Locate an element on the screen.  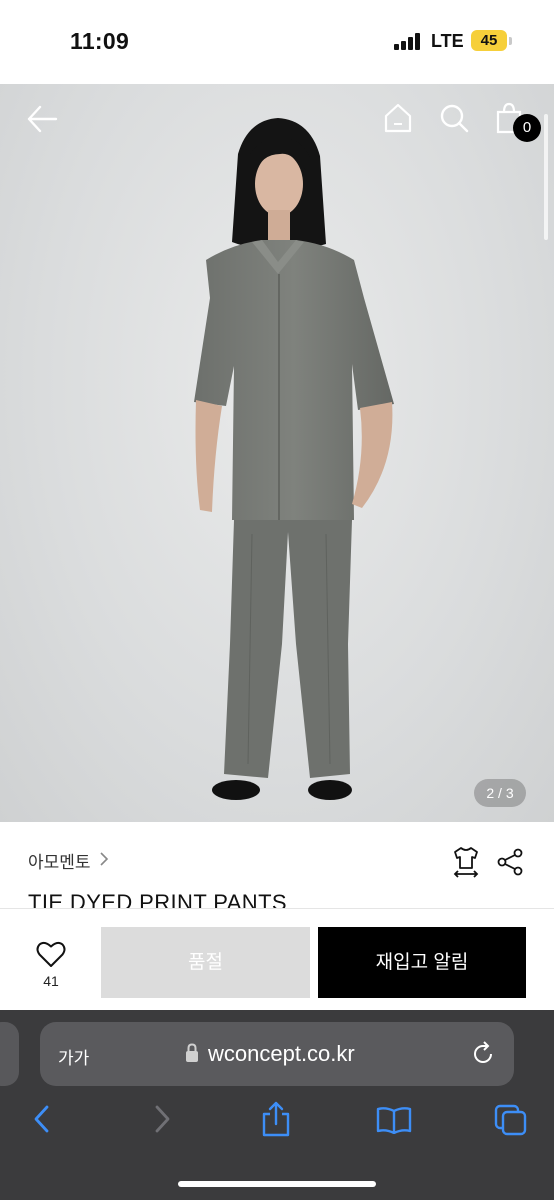
back-nav-icon is located at coordinates (42, 1119).